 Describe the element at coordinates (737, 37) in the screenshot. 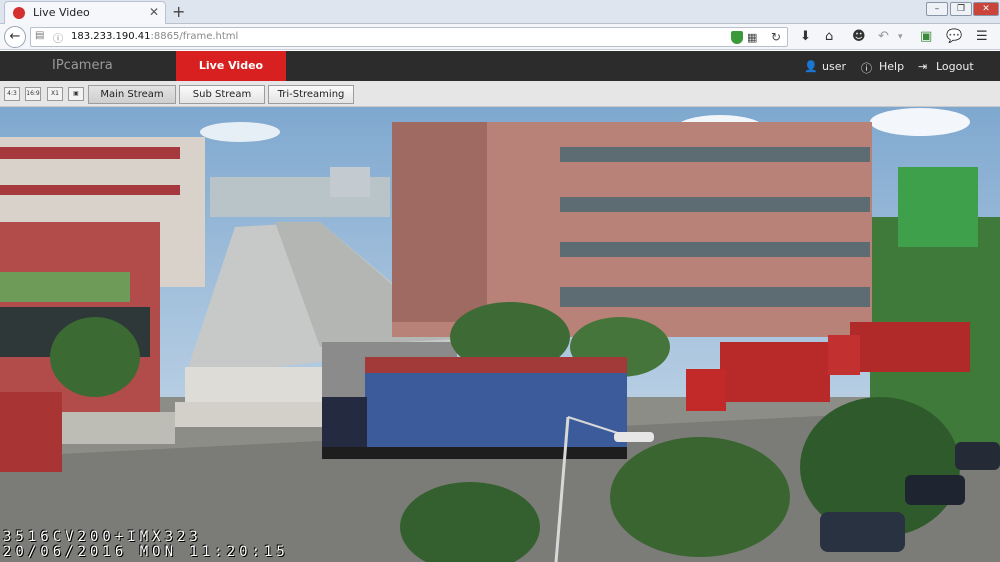

I see `shield-icon` at that location.